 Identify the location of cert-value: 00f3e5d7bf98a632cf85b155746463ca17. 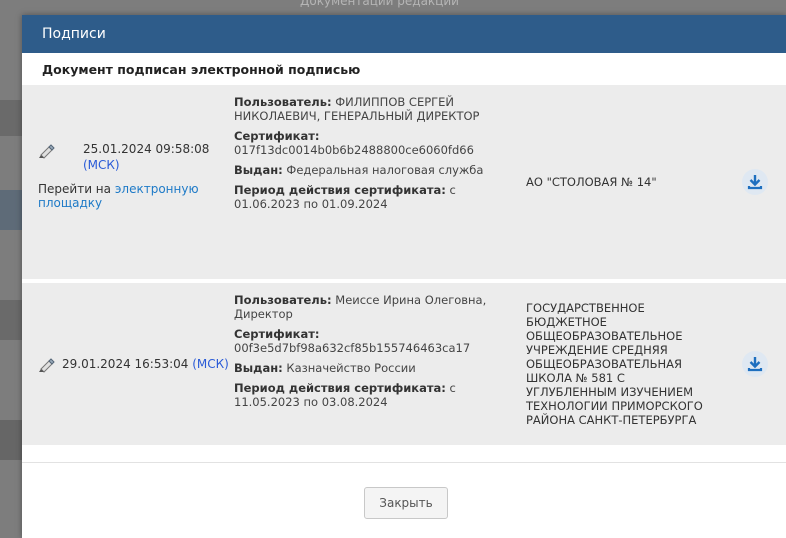
(352, 348).